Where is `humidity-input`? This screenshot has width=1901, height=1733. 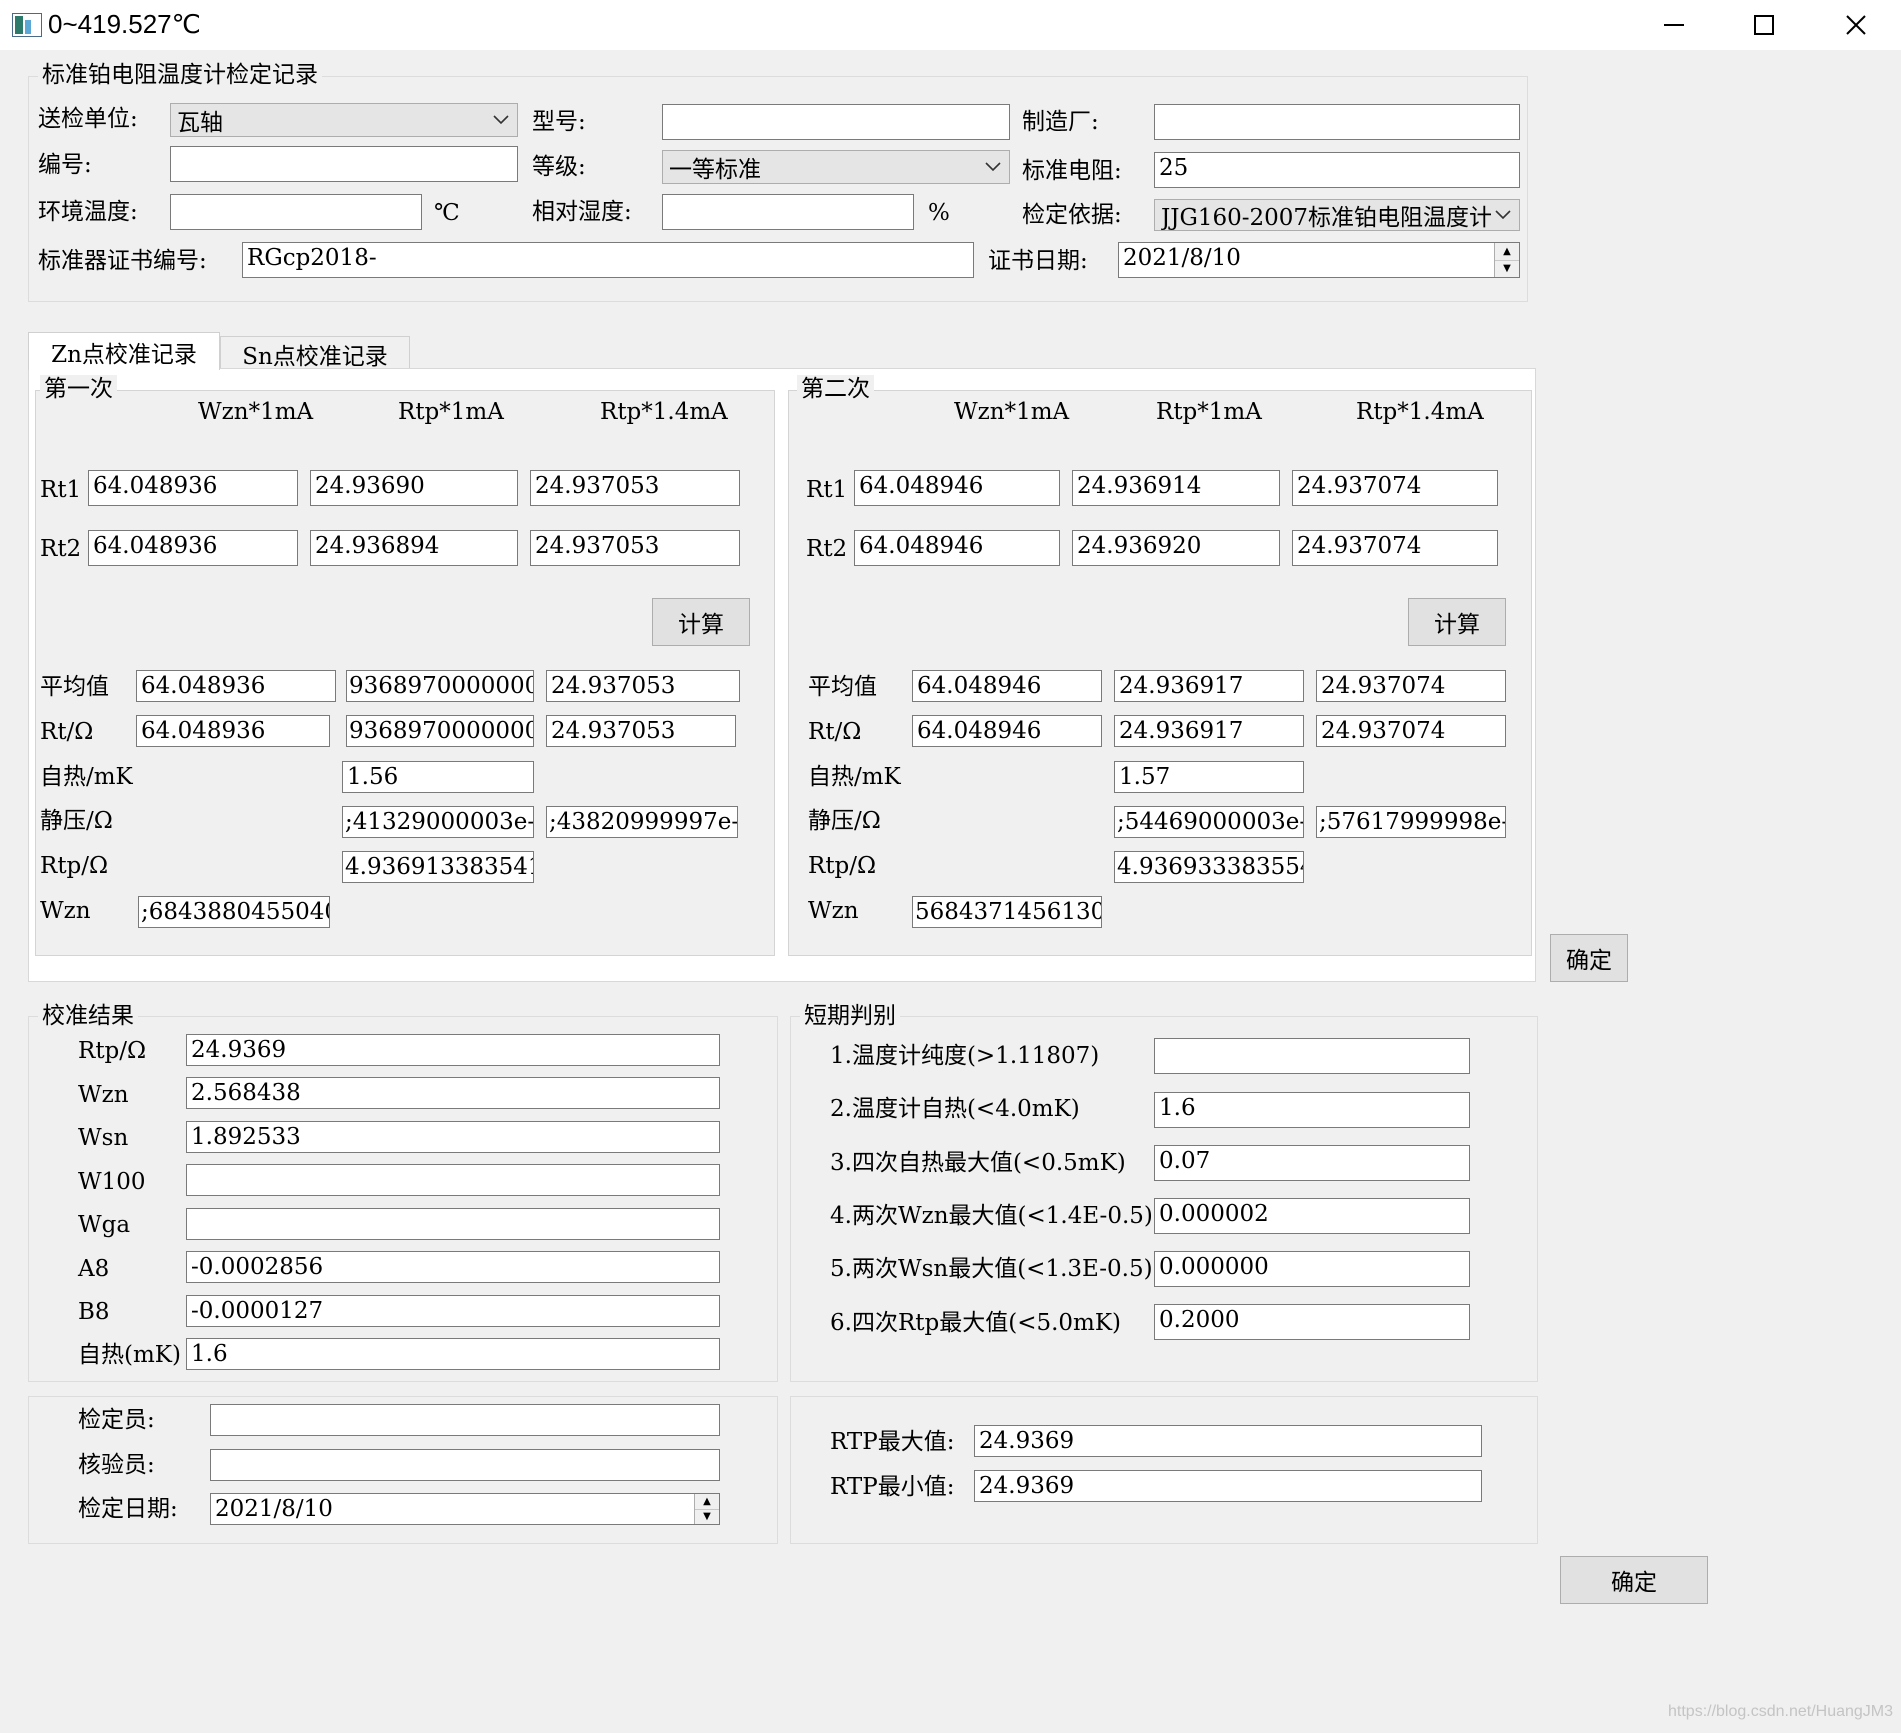 humidity-input is located at coordinates (788, 212).